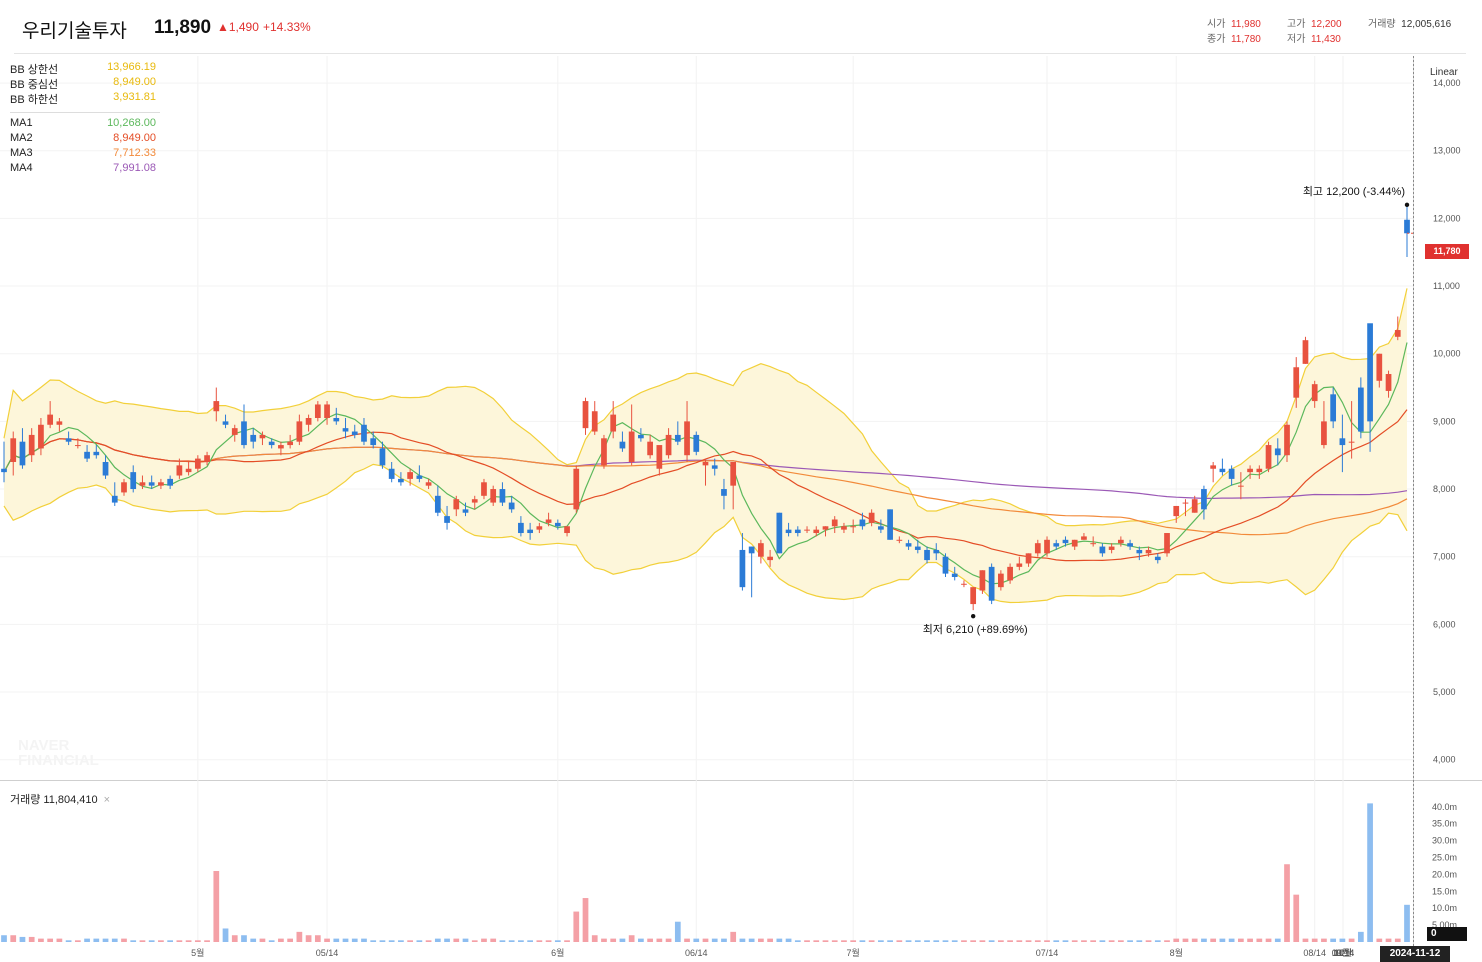  What do you see at coordinates (21, 153) in the screenshot?
I see `legend-label: MA3` at bounding box center [21, 153].